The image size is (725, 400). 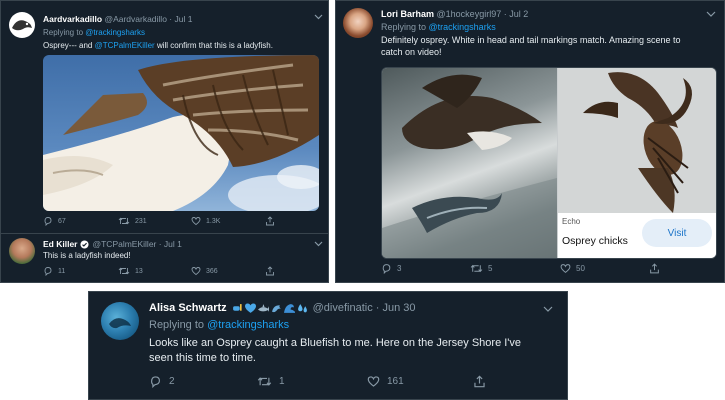 I want to click on like-button: 161, so click(x=385, y=381).